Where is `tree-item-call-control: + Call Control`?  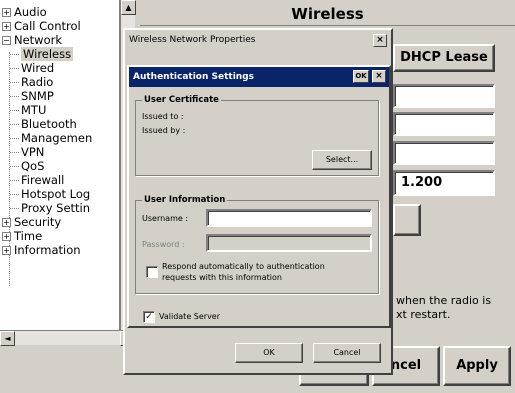
tree-item-call-control: + Call Control is located at coordinates (41, 26).